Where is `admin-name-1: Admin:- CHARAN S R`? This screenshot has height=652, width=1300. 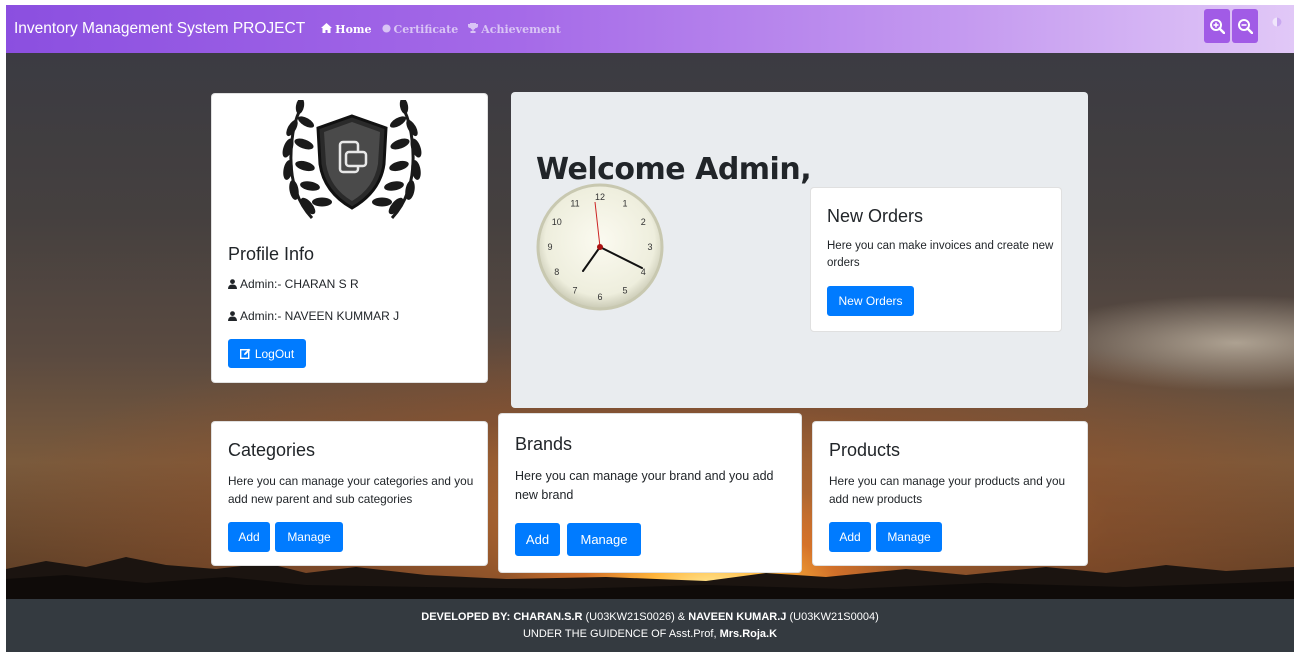 admin-name-1: Admin:- CHARAN S R is located at coordinates (299, 284).